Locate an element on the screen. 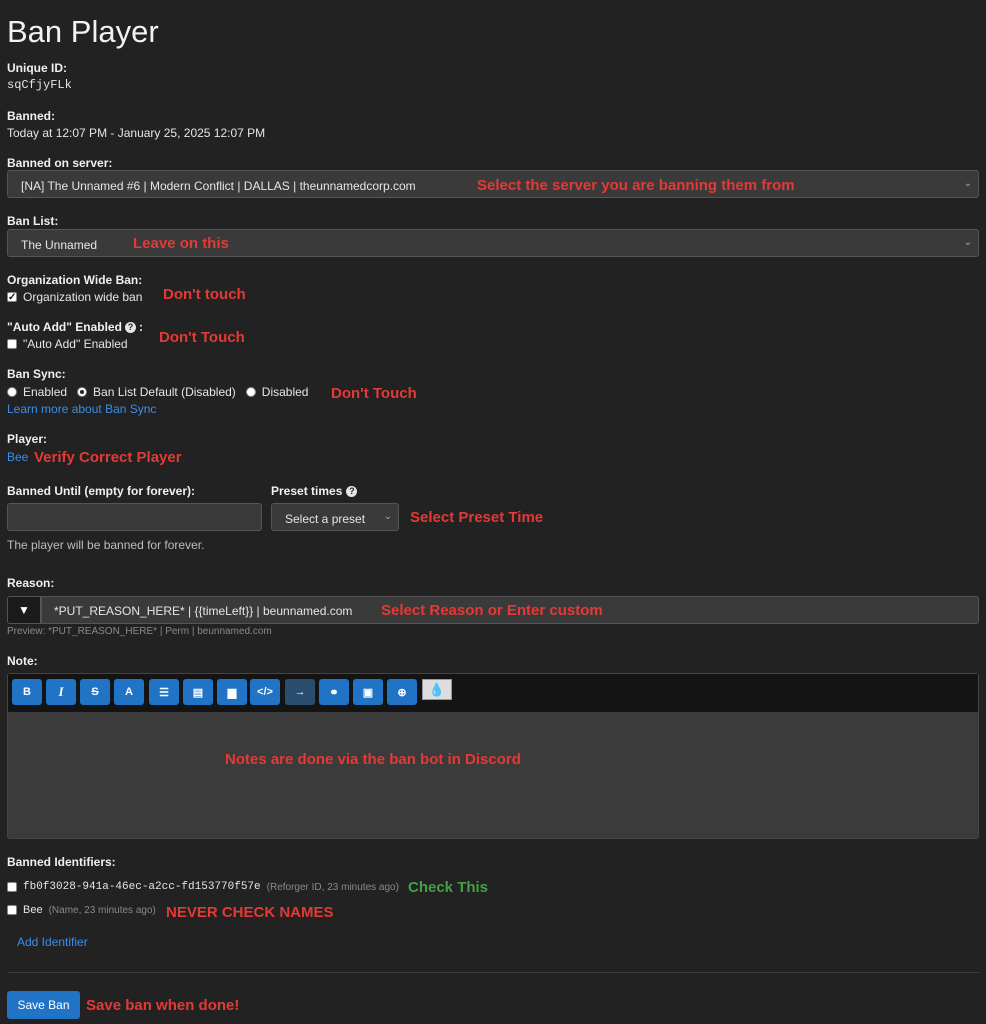  identifier-value: fb0f3028-941a-46ec-a2cc-fd153770f57e is located at coordinates (142, 887).